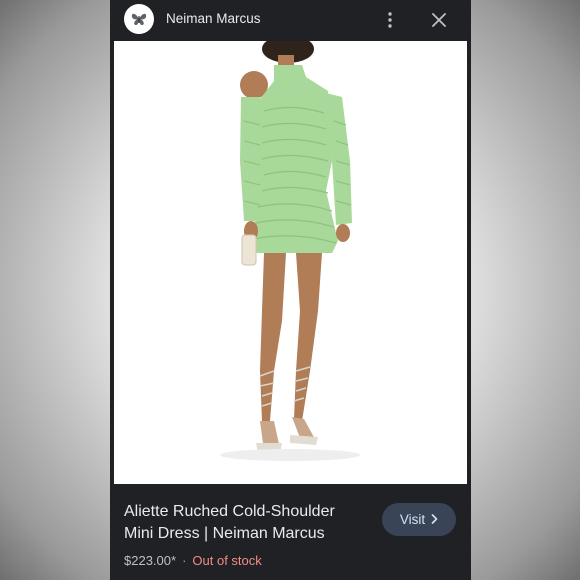 The width and height of the screenshot is (580, 580). I want to click on chevron-right-icon, so click(434, 519).